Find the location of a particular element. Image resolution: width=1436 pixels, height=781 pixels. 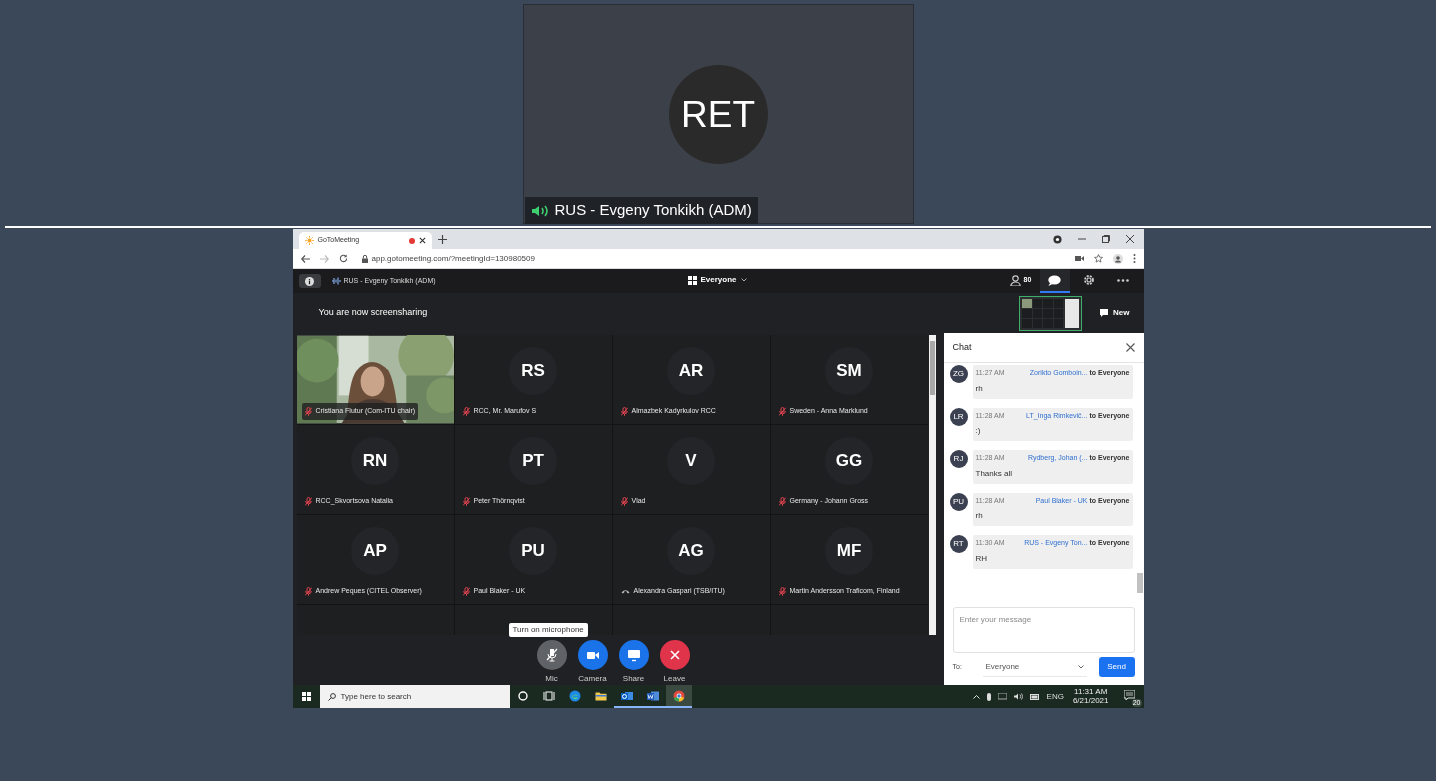

edge-icon is located at coordinates (574, 695).